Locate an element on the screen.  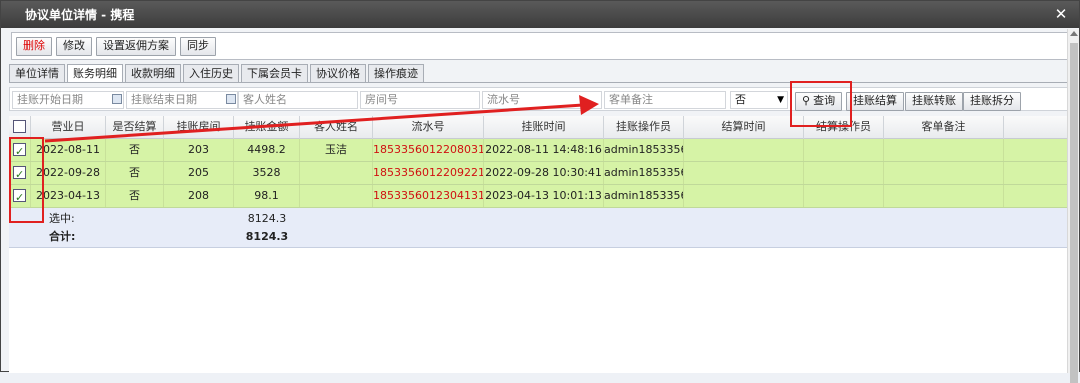
tab-operation-log: 操作痕迹 is located at coordinates (396, 73).